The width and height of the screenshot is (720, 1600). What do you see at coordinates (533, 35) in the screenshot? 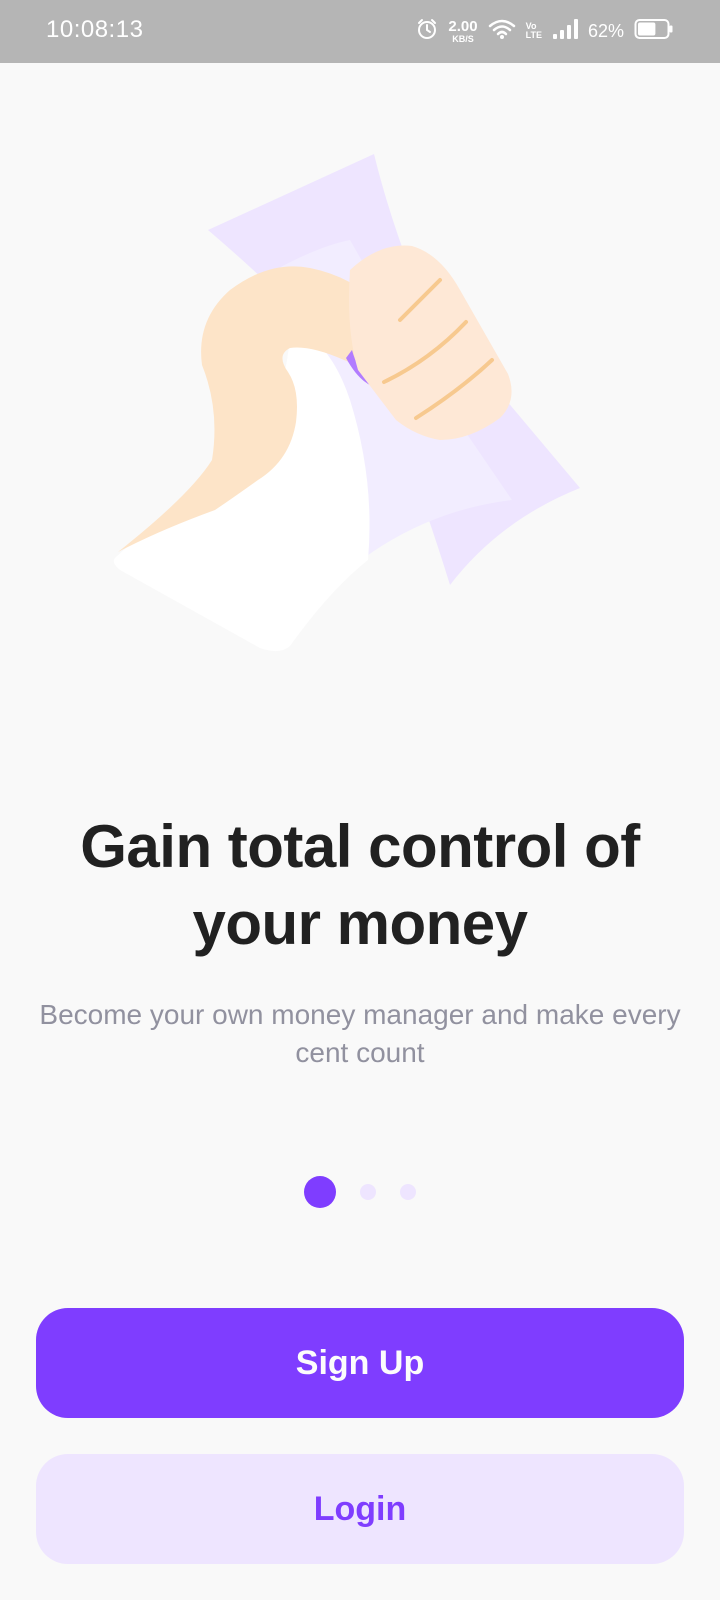
I see `volte-bottom: LTE` at bounding box center [533, 35].